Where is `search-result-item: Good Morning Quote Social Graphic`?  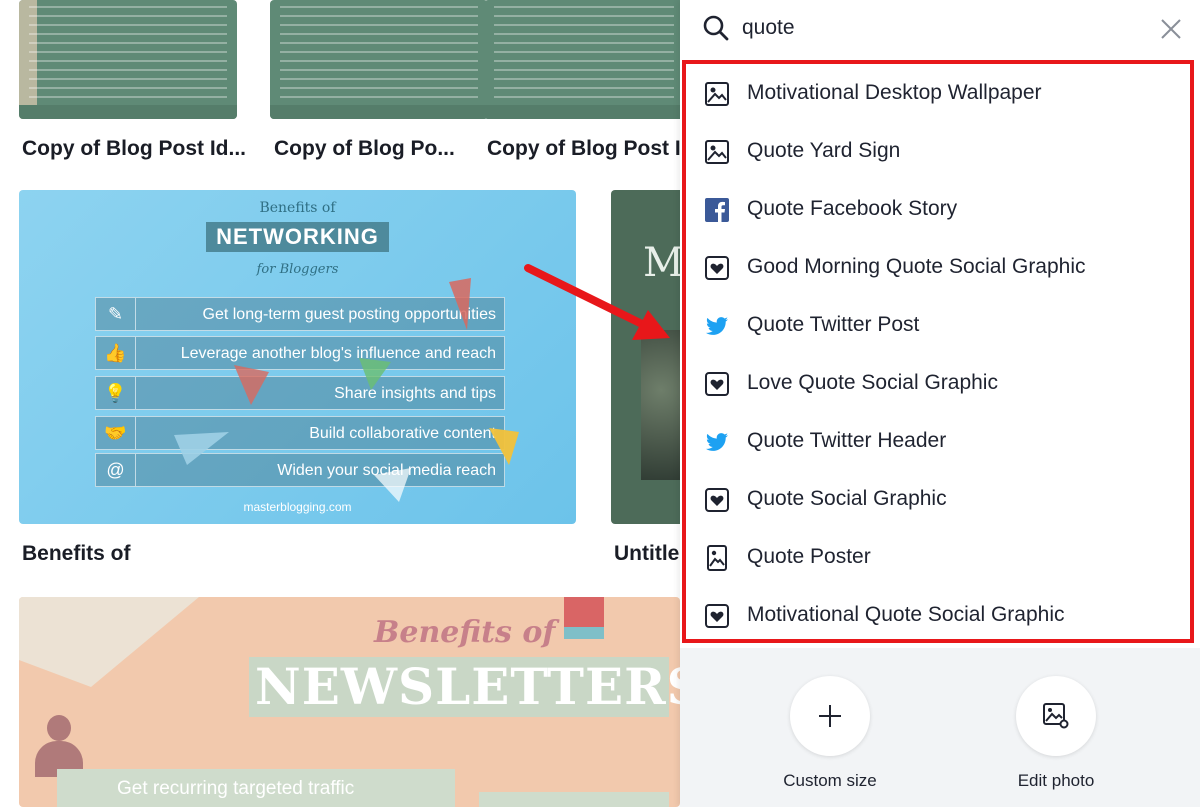 search-result-item: Good Morning Quote Social Graphic is located at coordinates (938, 267).